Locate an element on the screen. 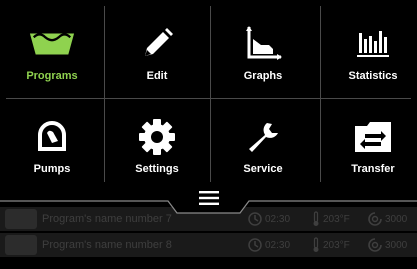 This screenshot has width=417, height=269. tile-label: Settings is located at coordinates (157, 169).